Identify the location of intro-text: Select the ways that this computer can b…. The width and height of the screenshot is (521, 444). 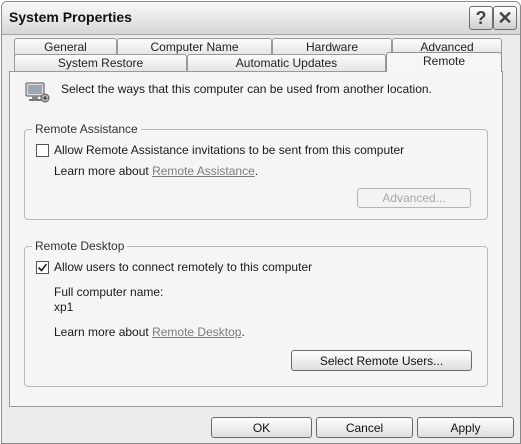
(246, 89).